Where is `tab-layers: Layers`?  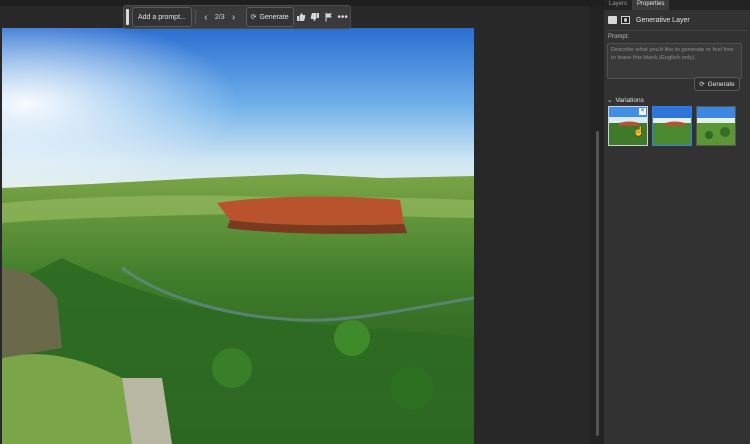
tab-layers: Layers is located at coordinates (618, 5).